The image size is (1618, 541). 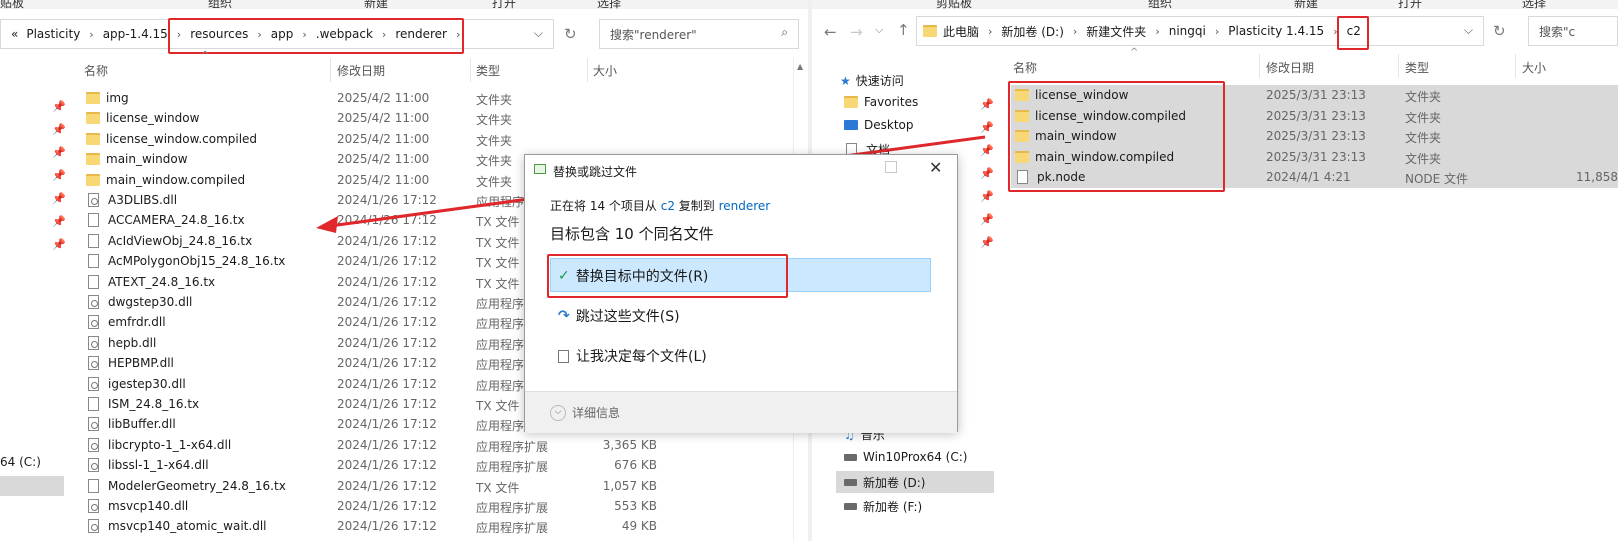 What do you see at coordinates (667, 276) in the screenshot?
I see `highlight-replace-option` at bounding box center [667, 276].